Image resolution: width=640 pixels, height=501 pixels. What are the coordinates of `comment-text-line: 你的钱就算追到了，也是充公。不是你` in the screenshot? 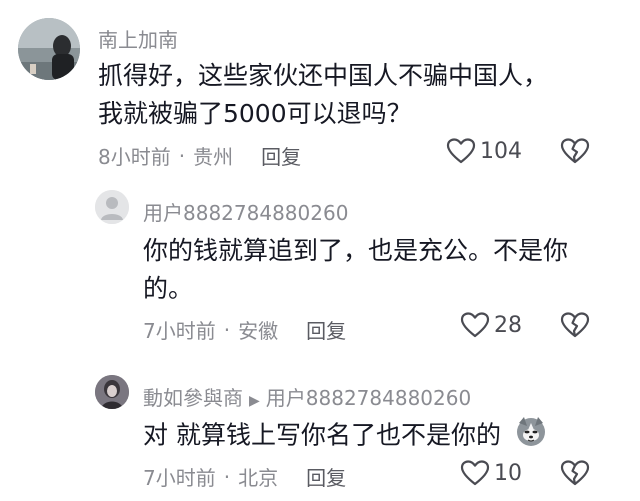 It's located at (356, 250).